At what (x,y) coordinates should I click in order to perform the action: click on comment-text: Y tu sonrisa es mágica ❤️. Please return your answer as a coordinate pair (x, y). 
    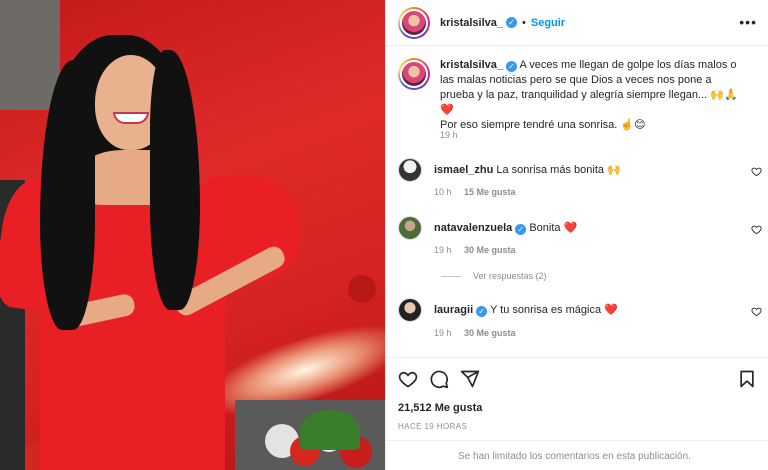
    Looking at the image, I should click on (553, 309).